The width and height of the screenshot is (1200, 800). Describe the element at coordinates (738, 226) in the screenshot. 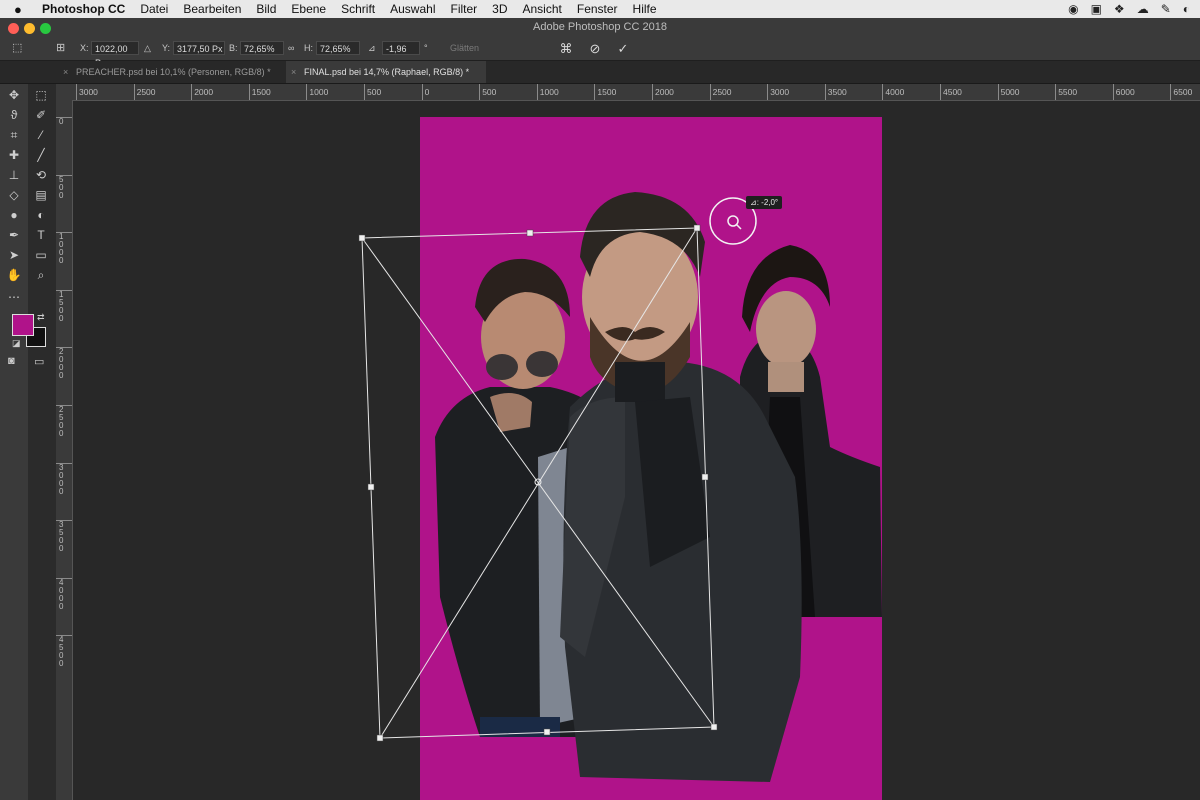

I see `rotate-cursor-icon` at that location.